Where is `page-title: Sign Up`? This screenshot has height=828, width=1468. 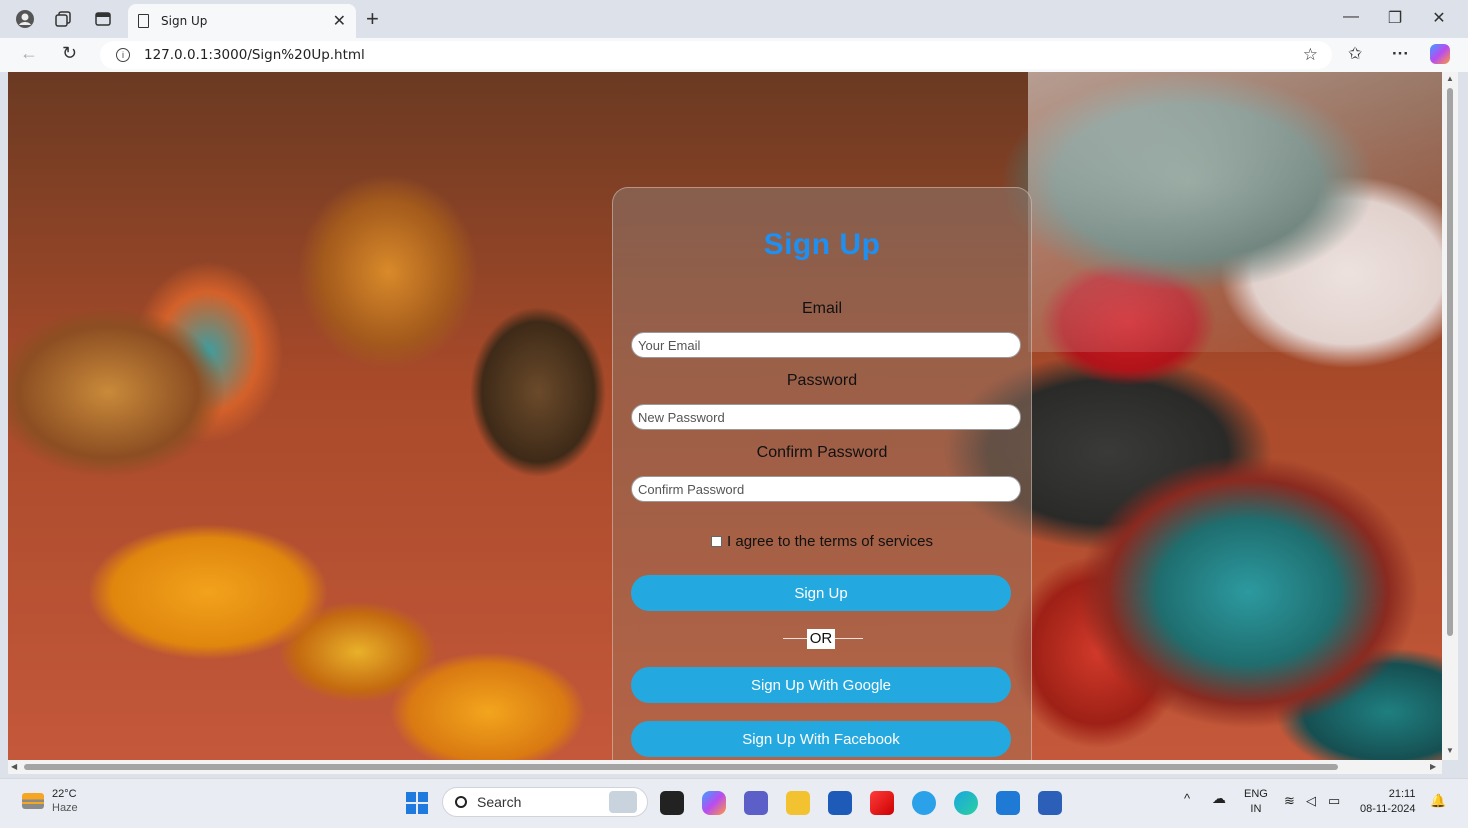 page-title: Sign Up is located at coordinates (822, 244).